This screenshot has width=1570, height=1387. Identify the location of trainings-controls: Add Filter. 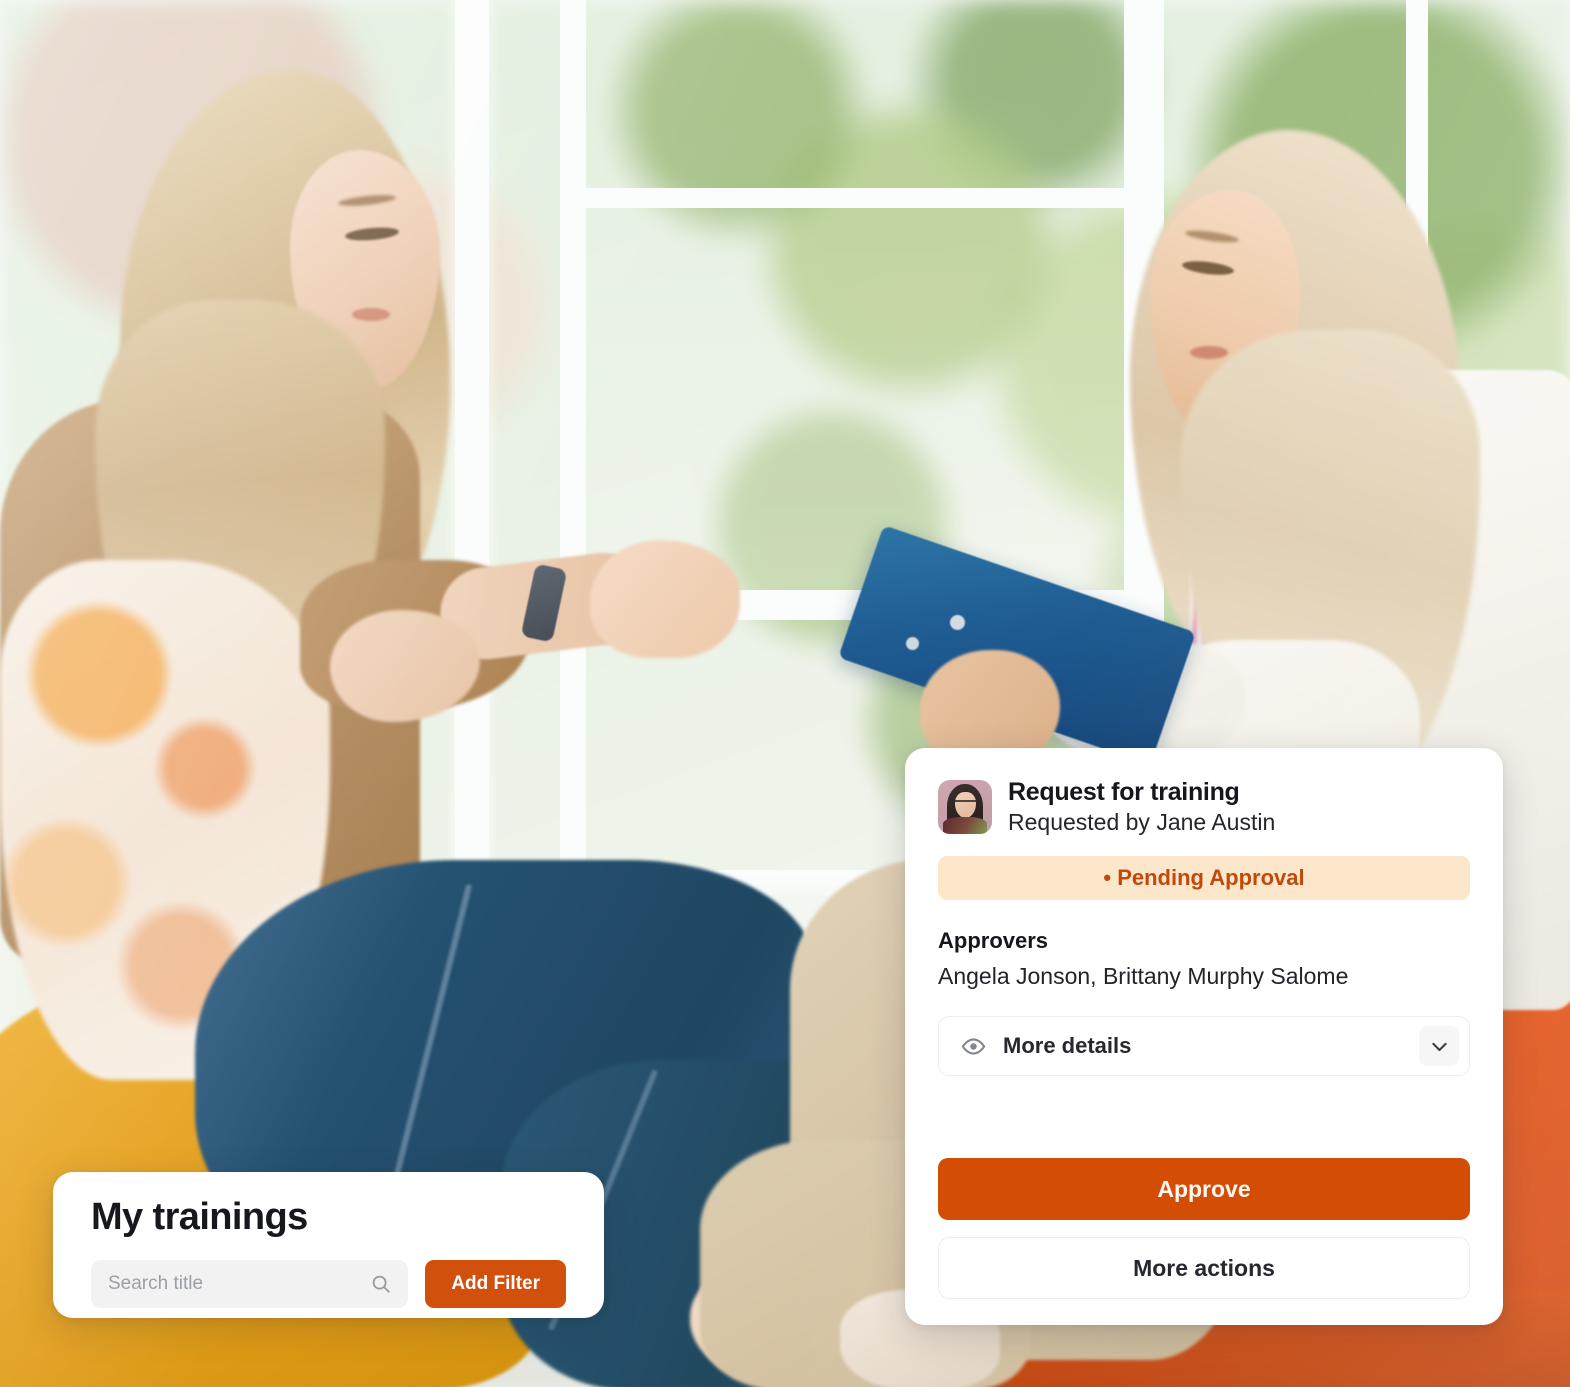
(328, 1283).